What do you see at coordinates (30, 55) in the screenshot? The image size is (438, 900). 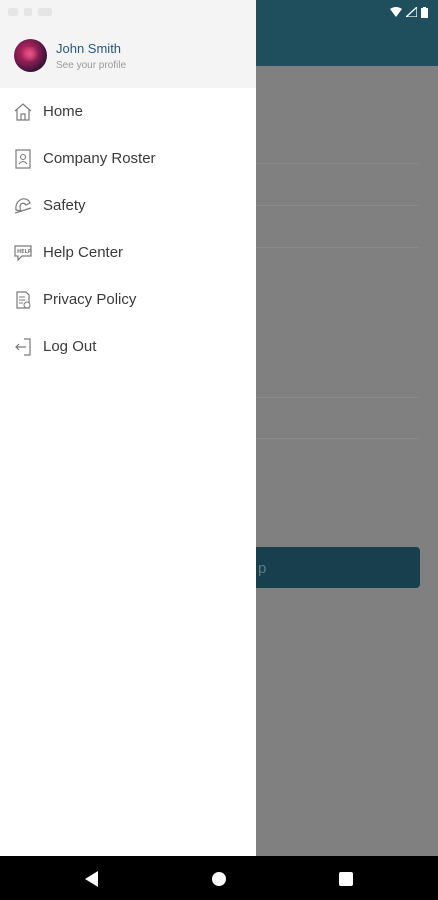 I see `avatar` at bounding box center [30, 55].